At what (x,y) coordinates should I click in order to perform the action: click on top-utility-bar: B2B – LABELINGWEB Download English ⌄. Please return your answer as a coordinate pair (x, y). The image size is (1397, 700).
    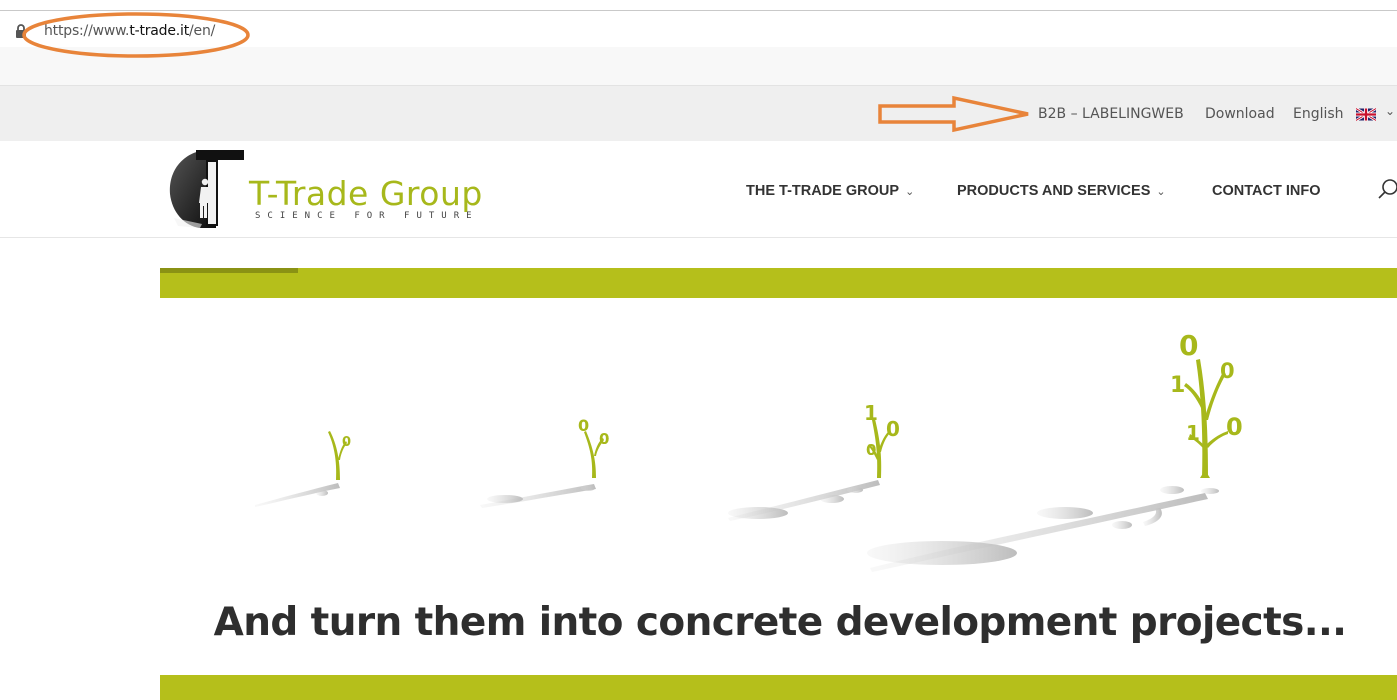
    Looking at the image, I should click on (698, 113).